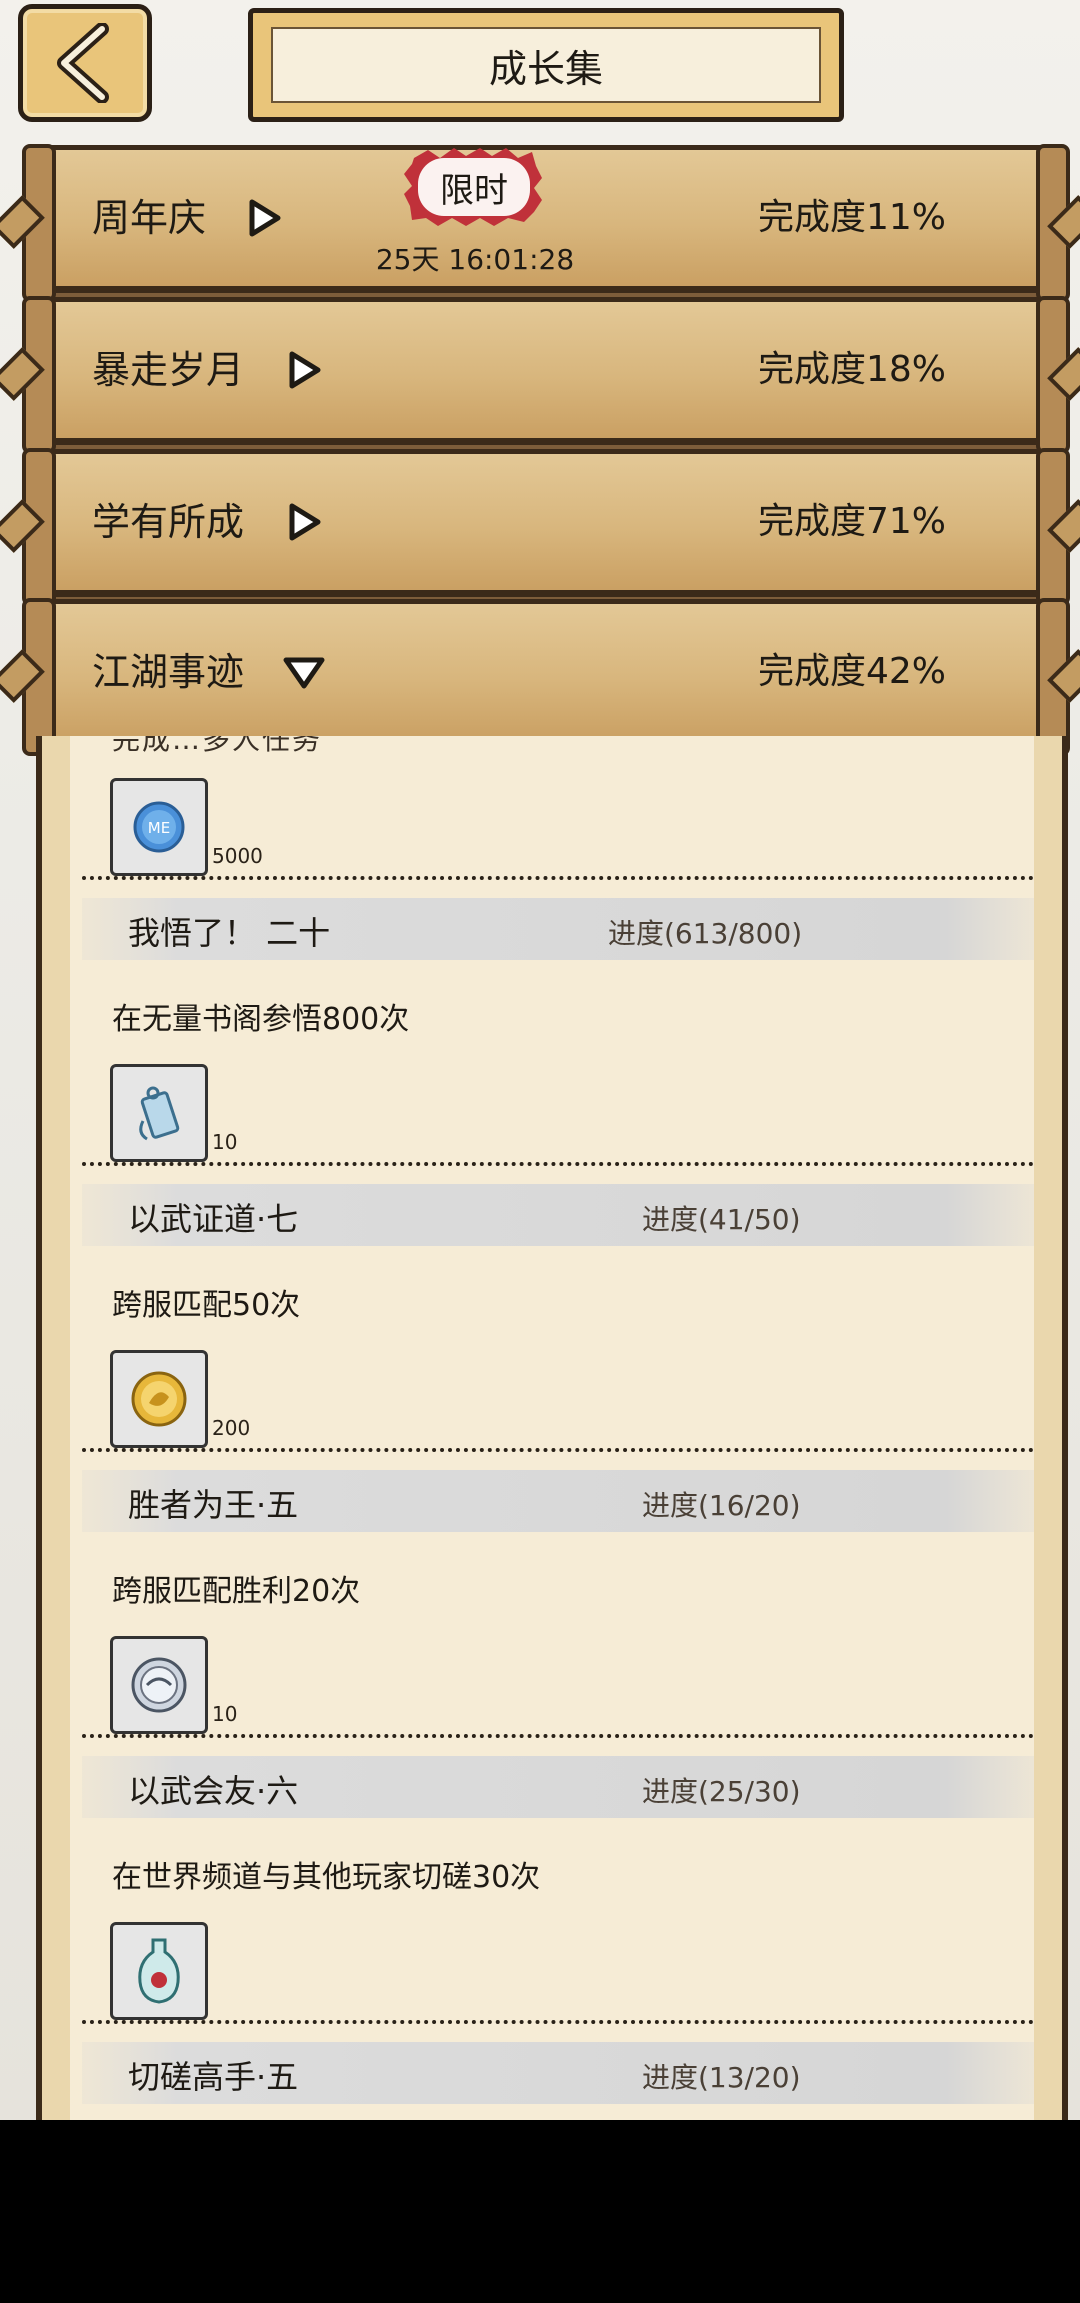 The image size is (1080, 2303). What do you see at coordinates (540, 527) in the screenshot?
I see `category-learning: 学有所成 完成度71%` at bounding box center [540, 527].